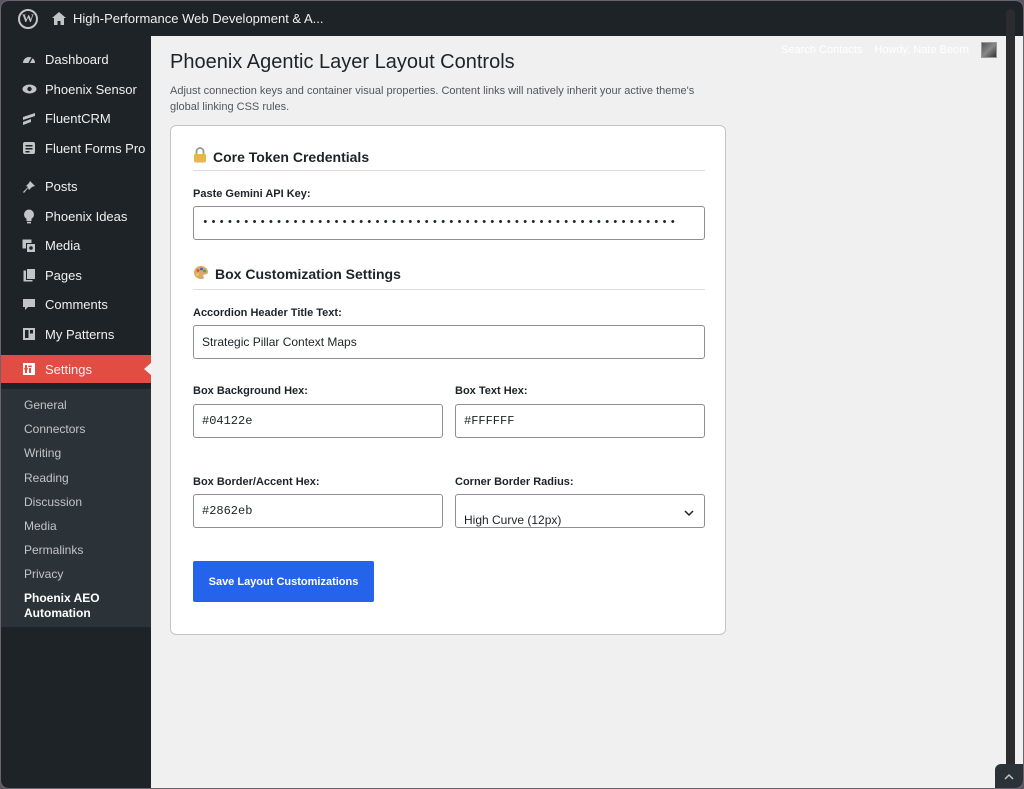 This screenshot has width=1024, height=789. What do you see at coordinates (95, 148) in the screenshot?
I see `sidebar-item-label: Fluent Forms Pro` at bounding box center [95, 148].